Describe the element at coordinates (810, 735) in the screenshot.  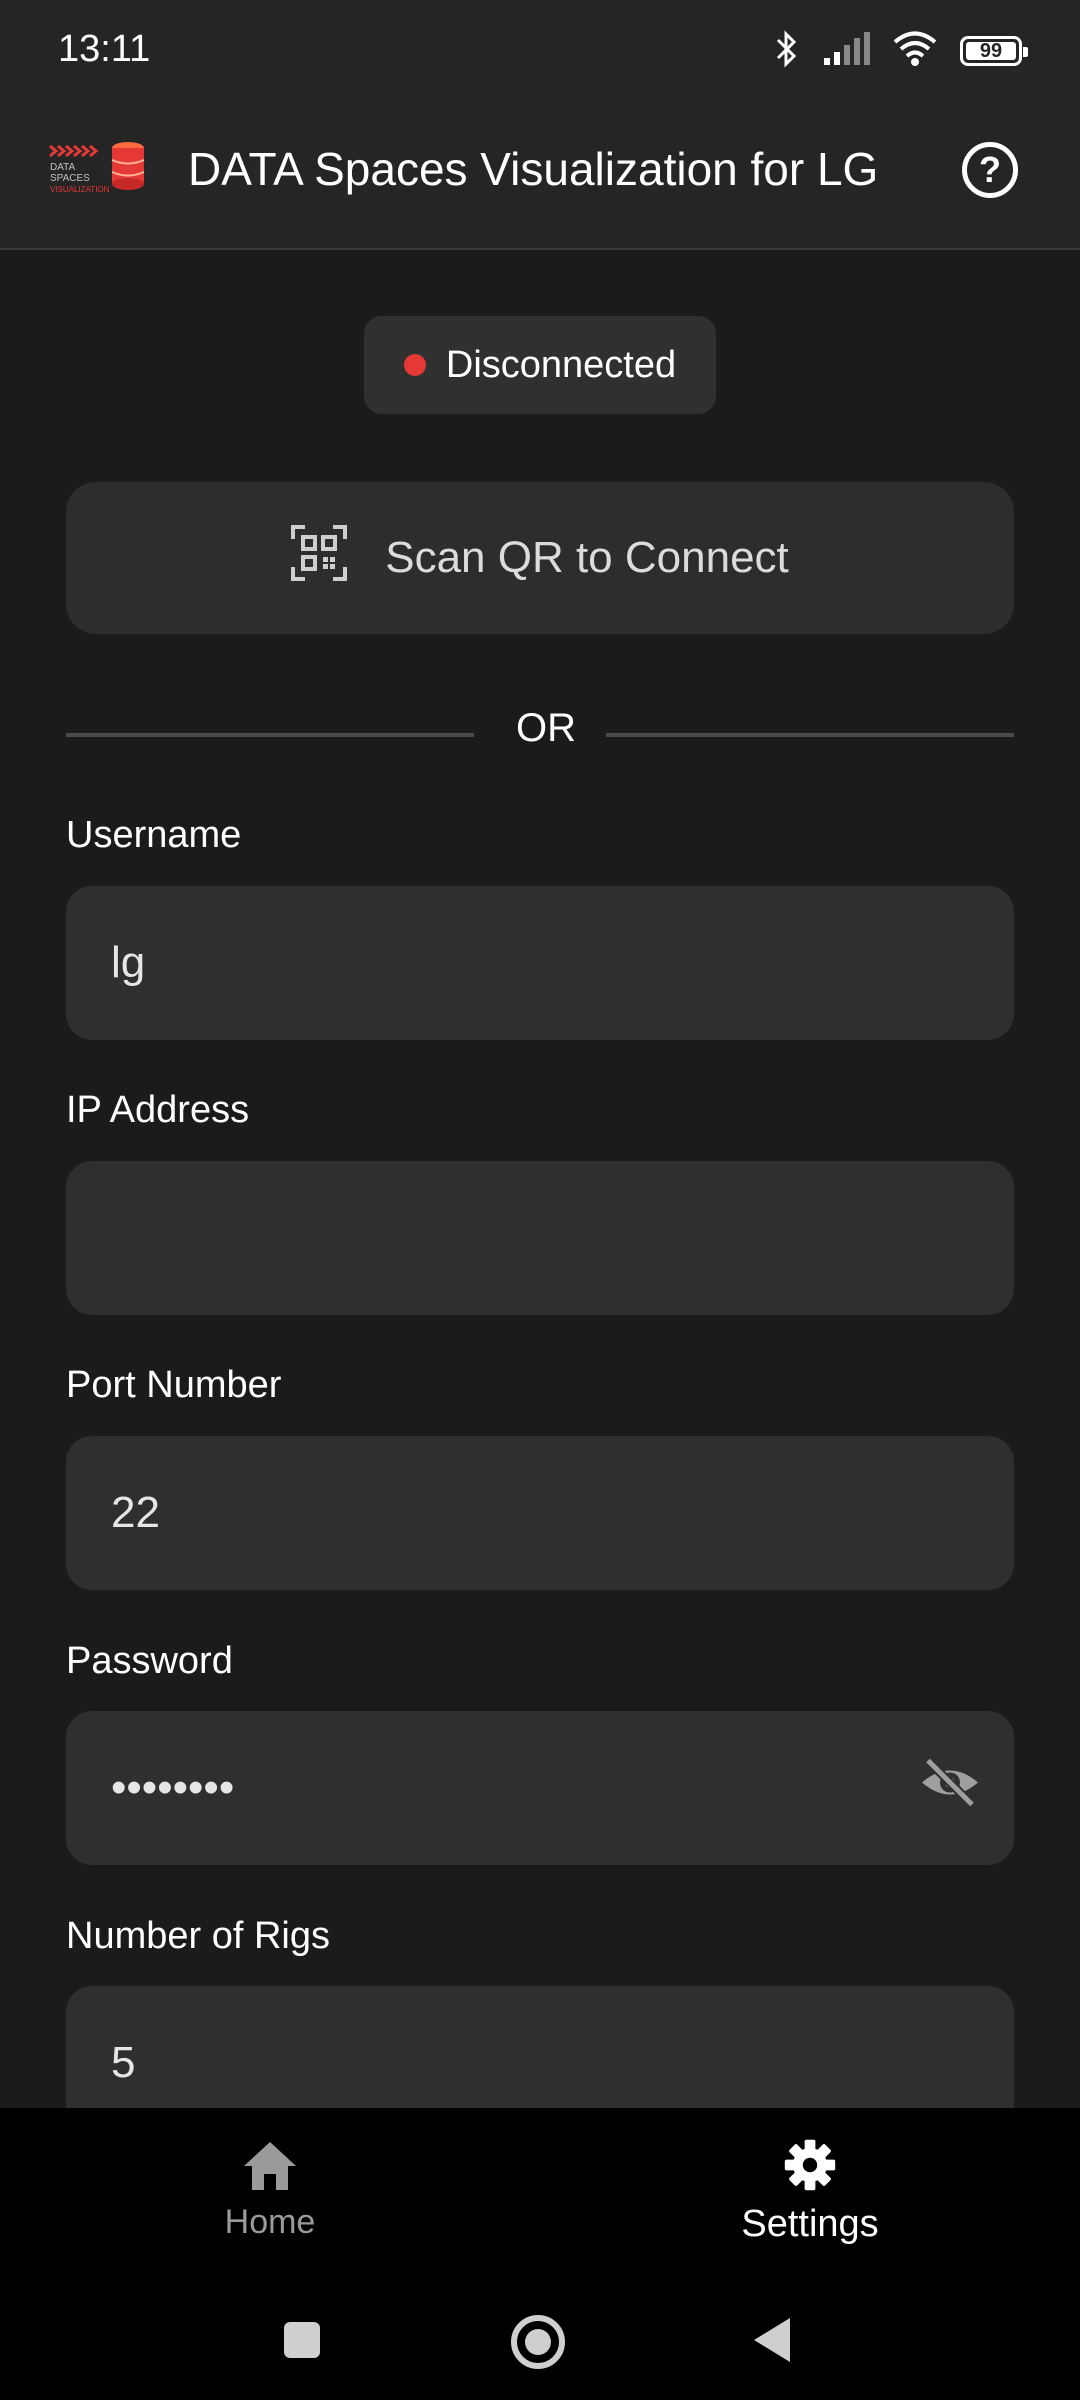
I see `divider-line-right` at that location.